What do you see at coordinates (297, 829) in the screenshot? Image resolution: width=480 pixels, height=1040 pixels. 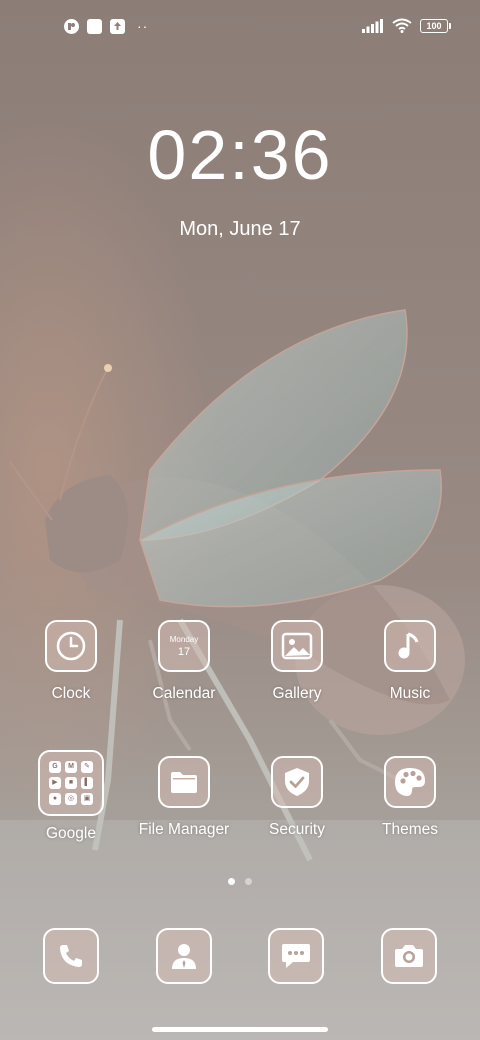 I see `app-label: Security` at bounding box center [297, 829].